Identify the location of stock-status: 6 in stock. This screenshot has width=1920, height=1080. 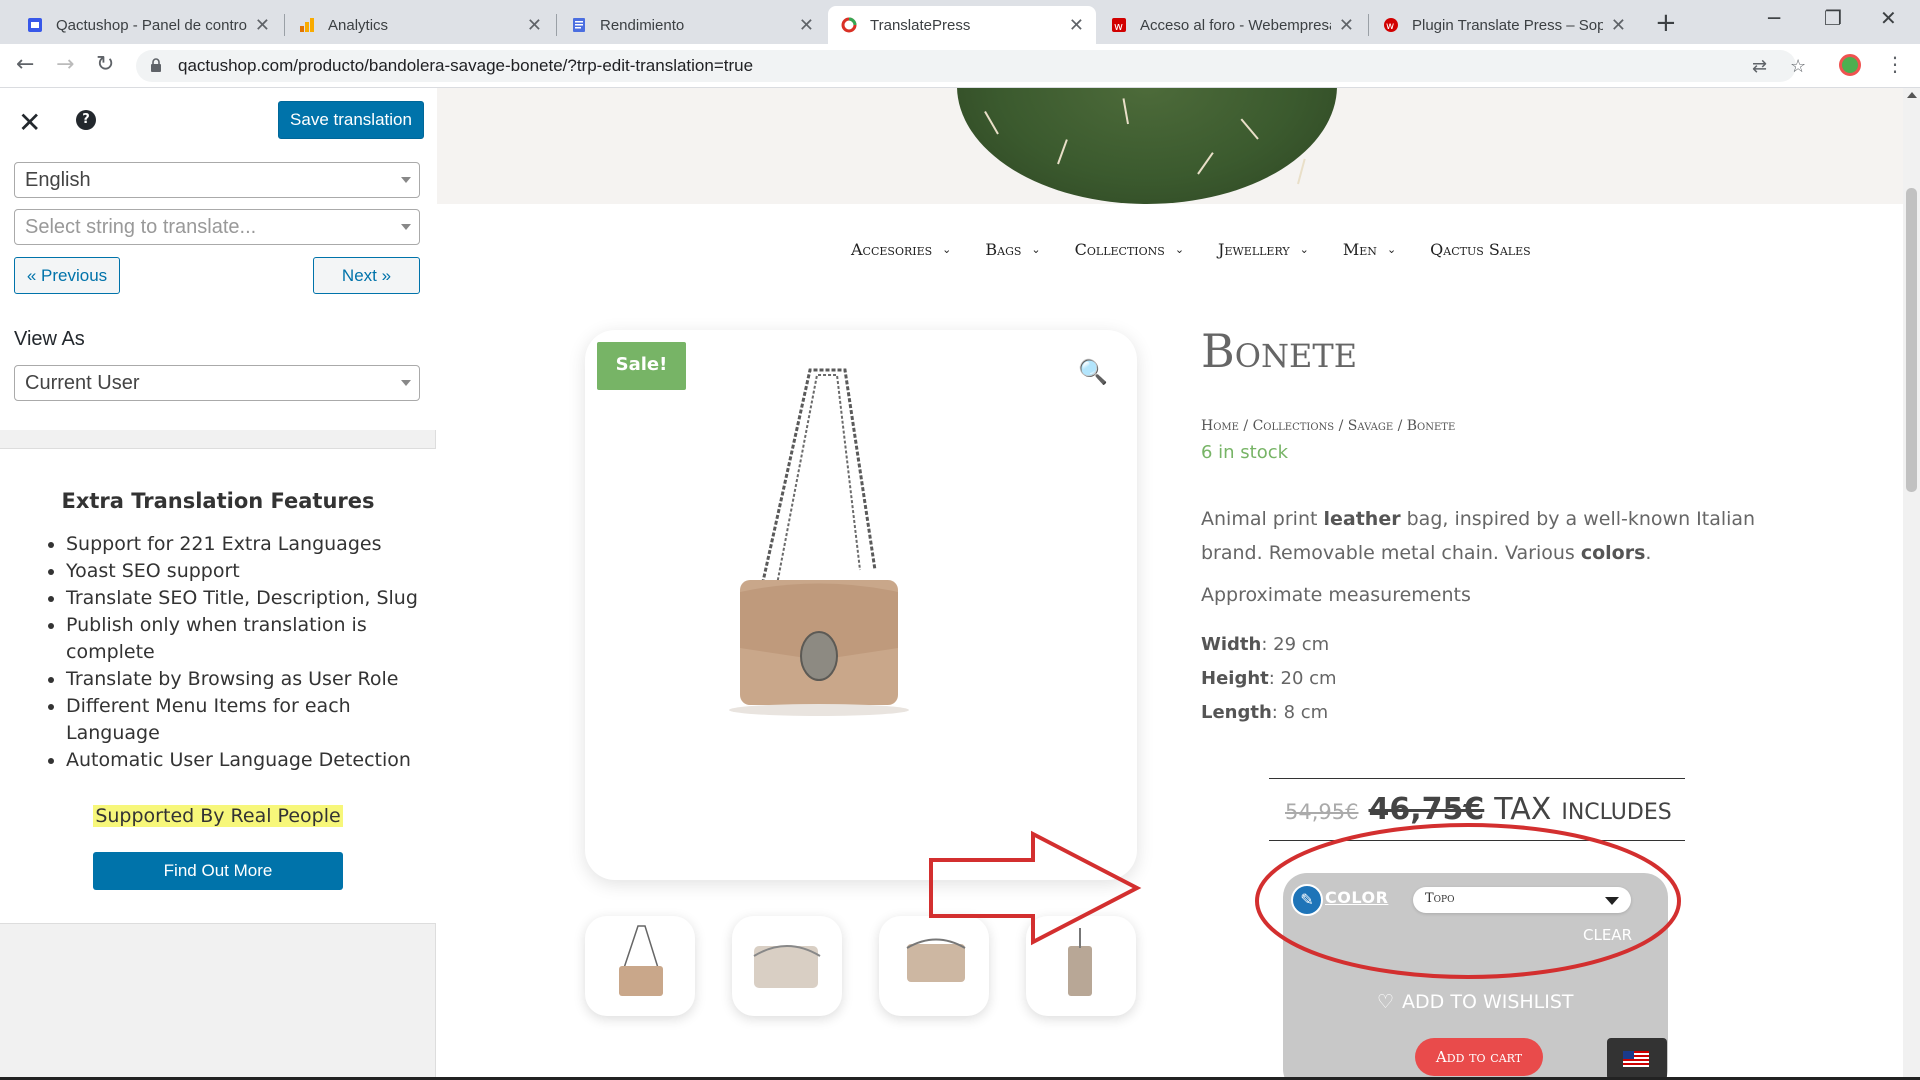
(1245, 452).